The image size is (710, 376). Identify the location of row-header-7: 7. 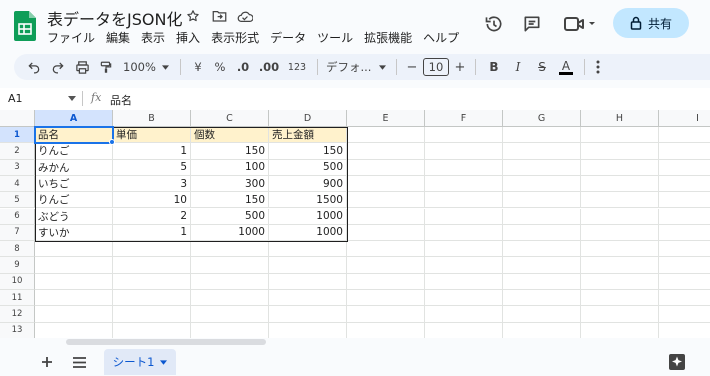
(17, 233).